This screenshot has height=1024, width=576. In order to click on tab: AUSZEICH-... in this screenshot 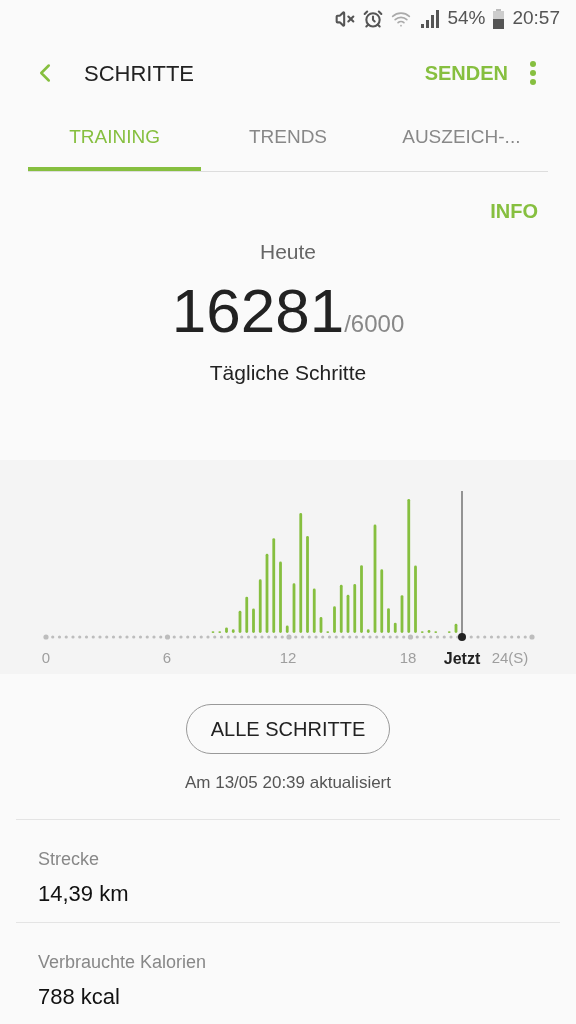, I will do `click(461, 139)`.